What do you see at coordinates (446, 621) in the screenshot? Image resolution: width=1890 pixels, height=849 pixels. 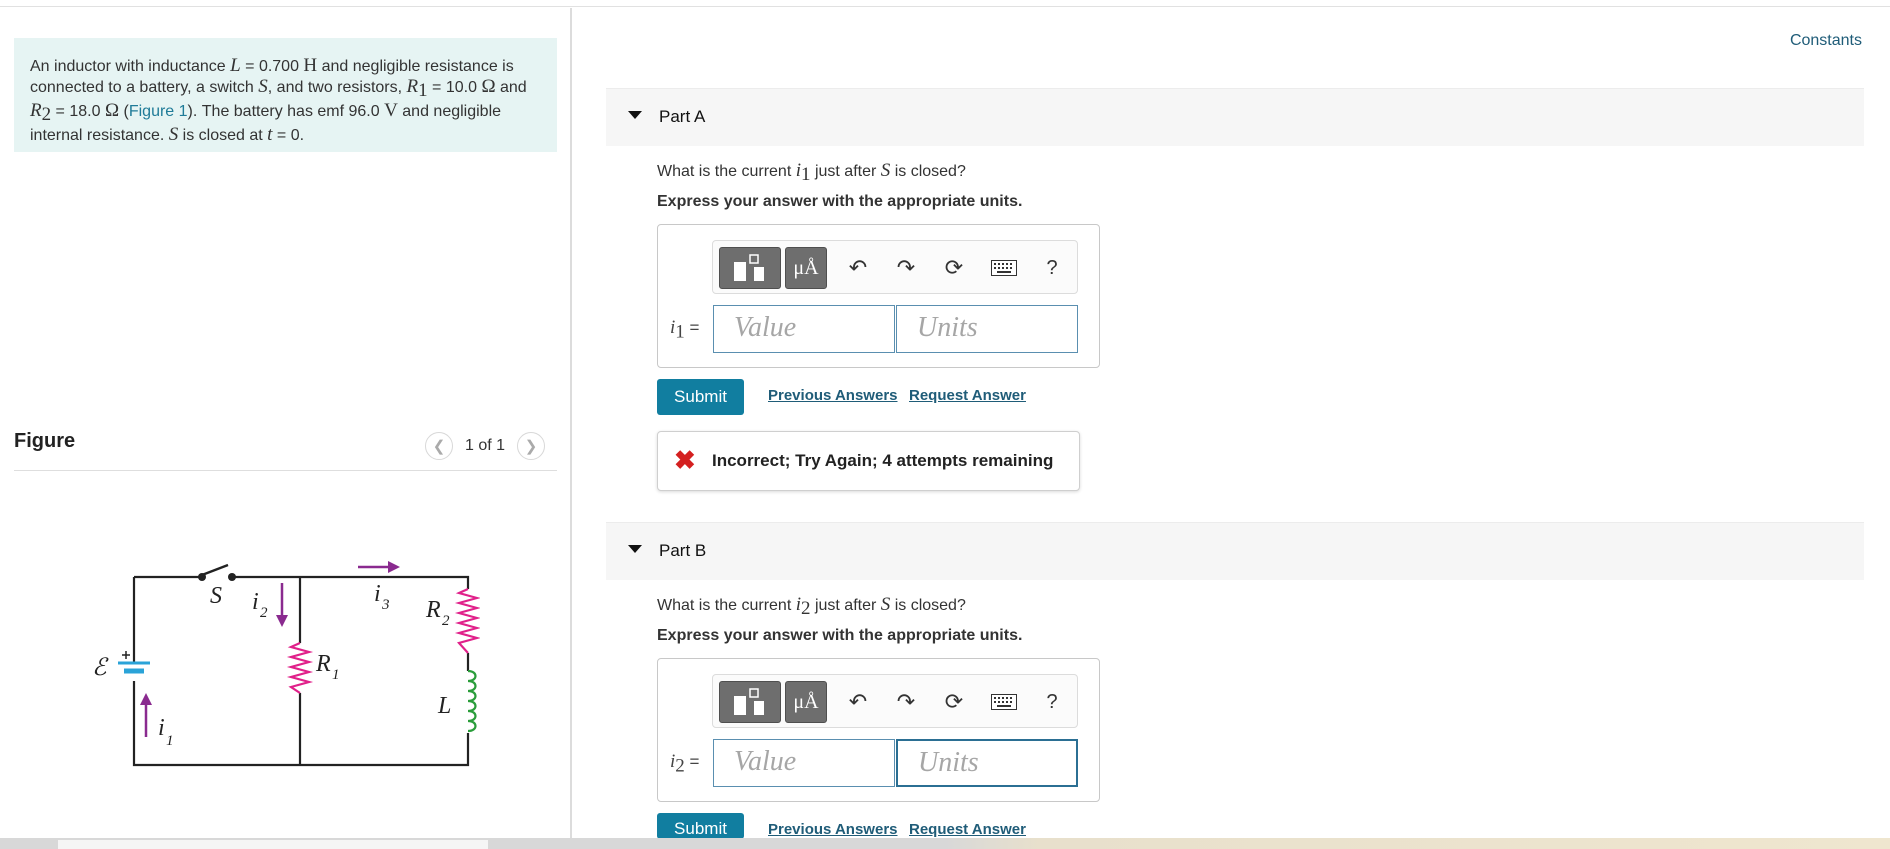 I see `label-r2-sub: 2` at bounding box center [446, 621].